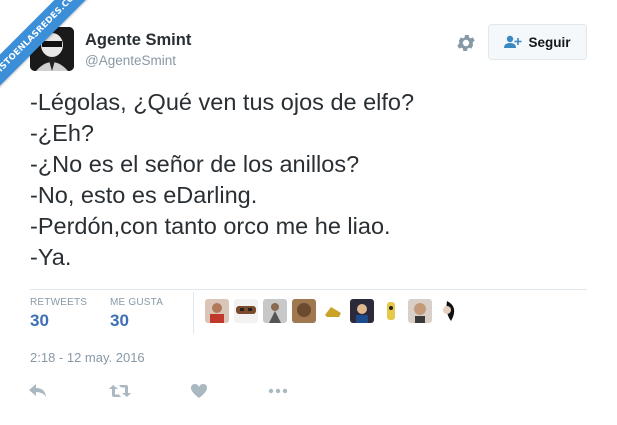 This screenshot has width=617, height=425. I want to click on likes-label: ME GUSTA, so click(137, 302).